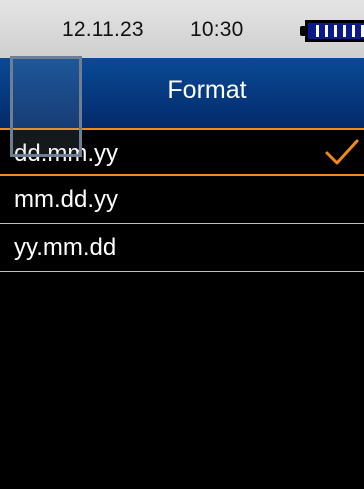  Describe the element at coordinates (66, 199) in the screenshot. I see `format-option-label: mm.dd.yy` at that location.